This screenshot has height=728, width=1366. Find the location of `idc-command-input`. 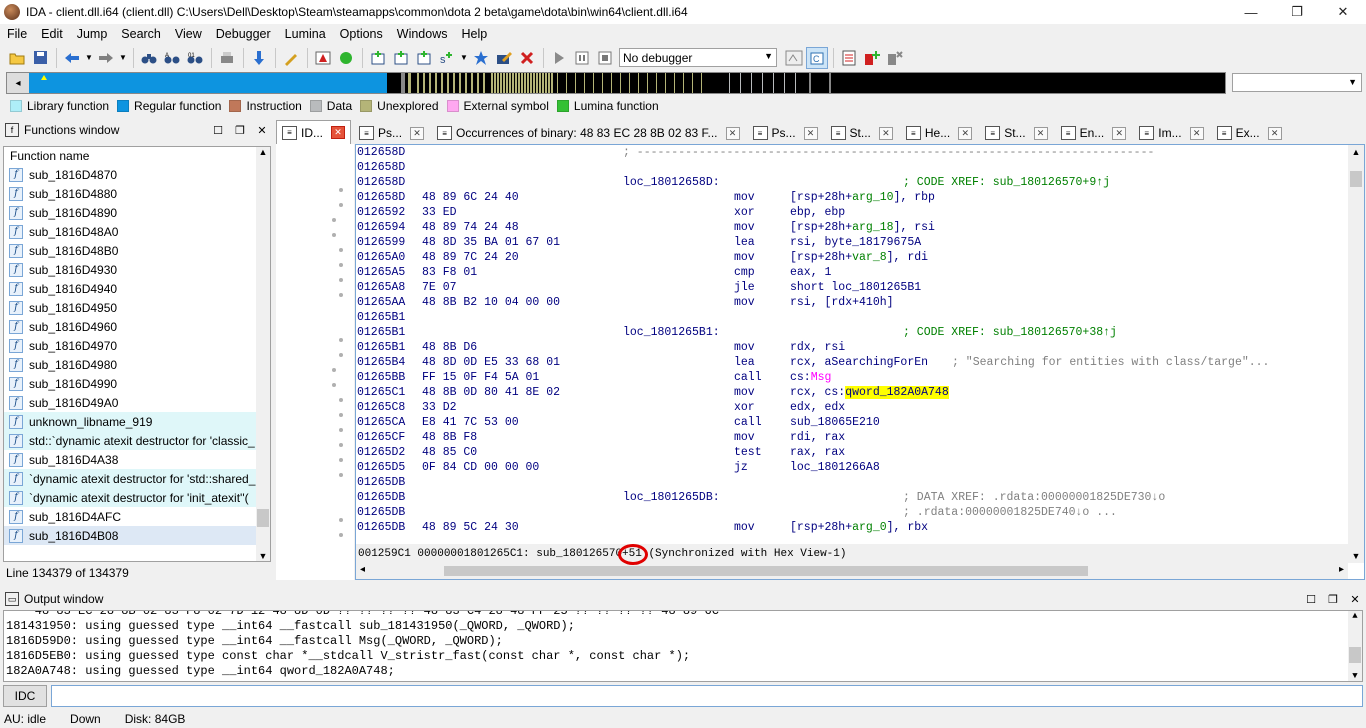

idc-command-input is located at coordinates (707, 696).